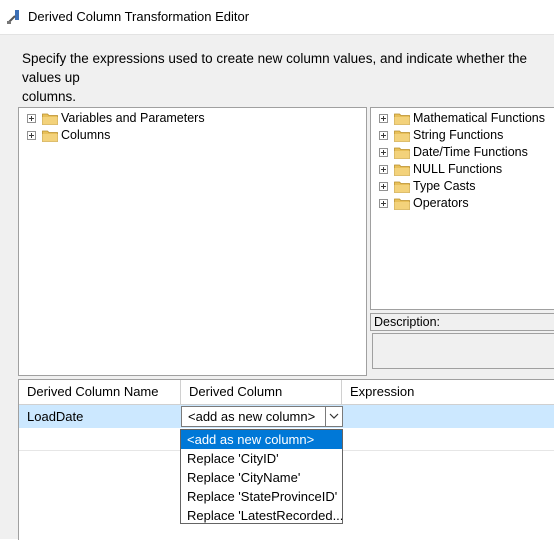  What do you see at coordinates (462, 322) in the screenshot?
I see `description-header: Description:` at bounding box center [462, 322].